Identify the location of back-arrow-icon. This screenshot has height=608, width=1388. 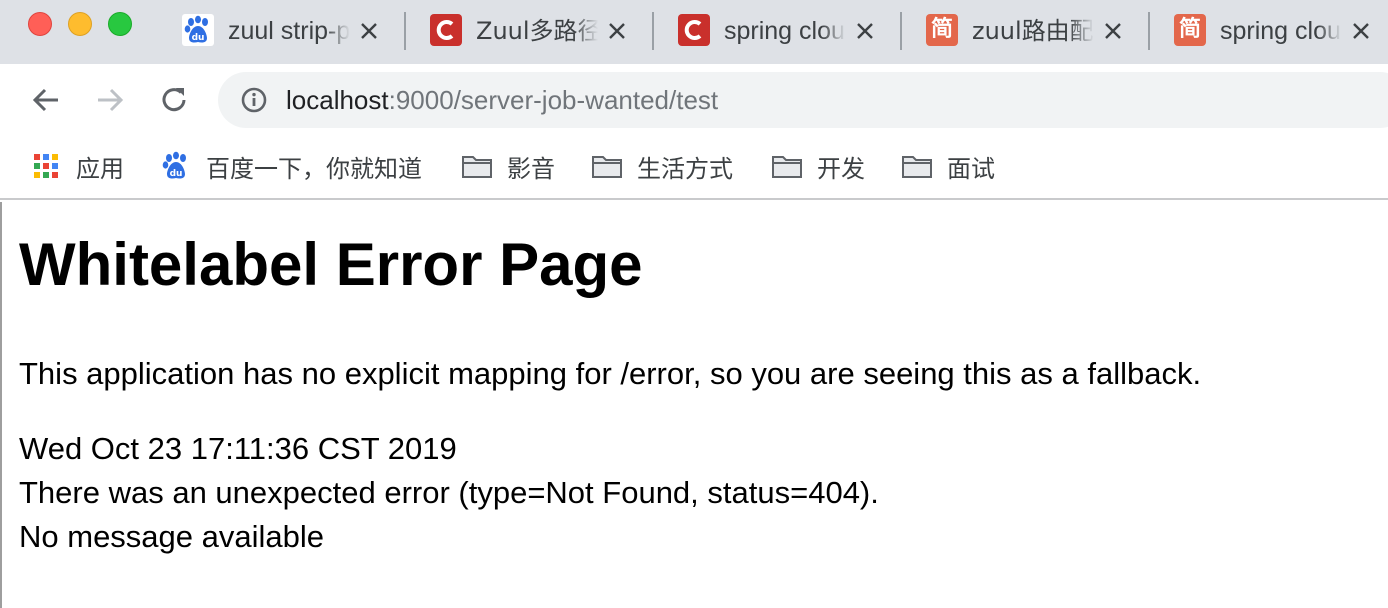
(45, 100).